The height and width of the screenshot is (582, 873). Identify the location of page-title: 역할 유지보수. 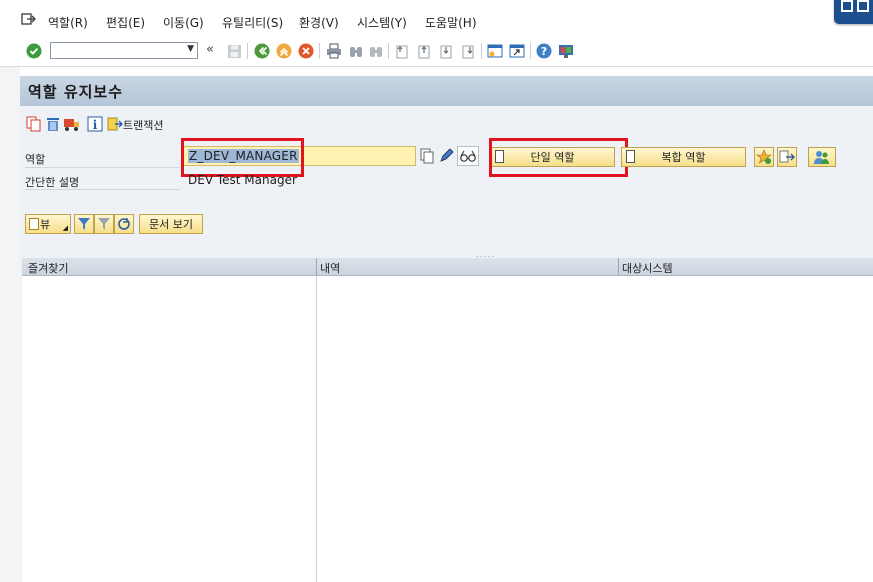
(76, 92).